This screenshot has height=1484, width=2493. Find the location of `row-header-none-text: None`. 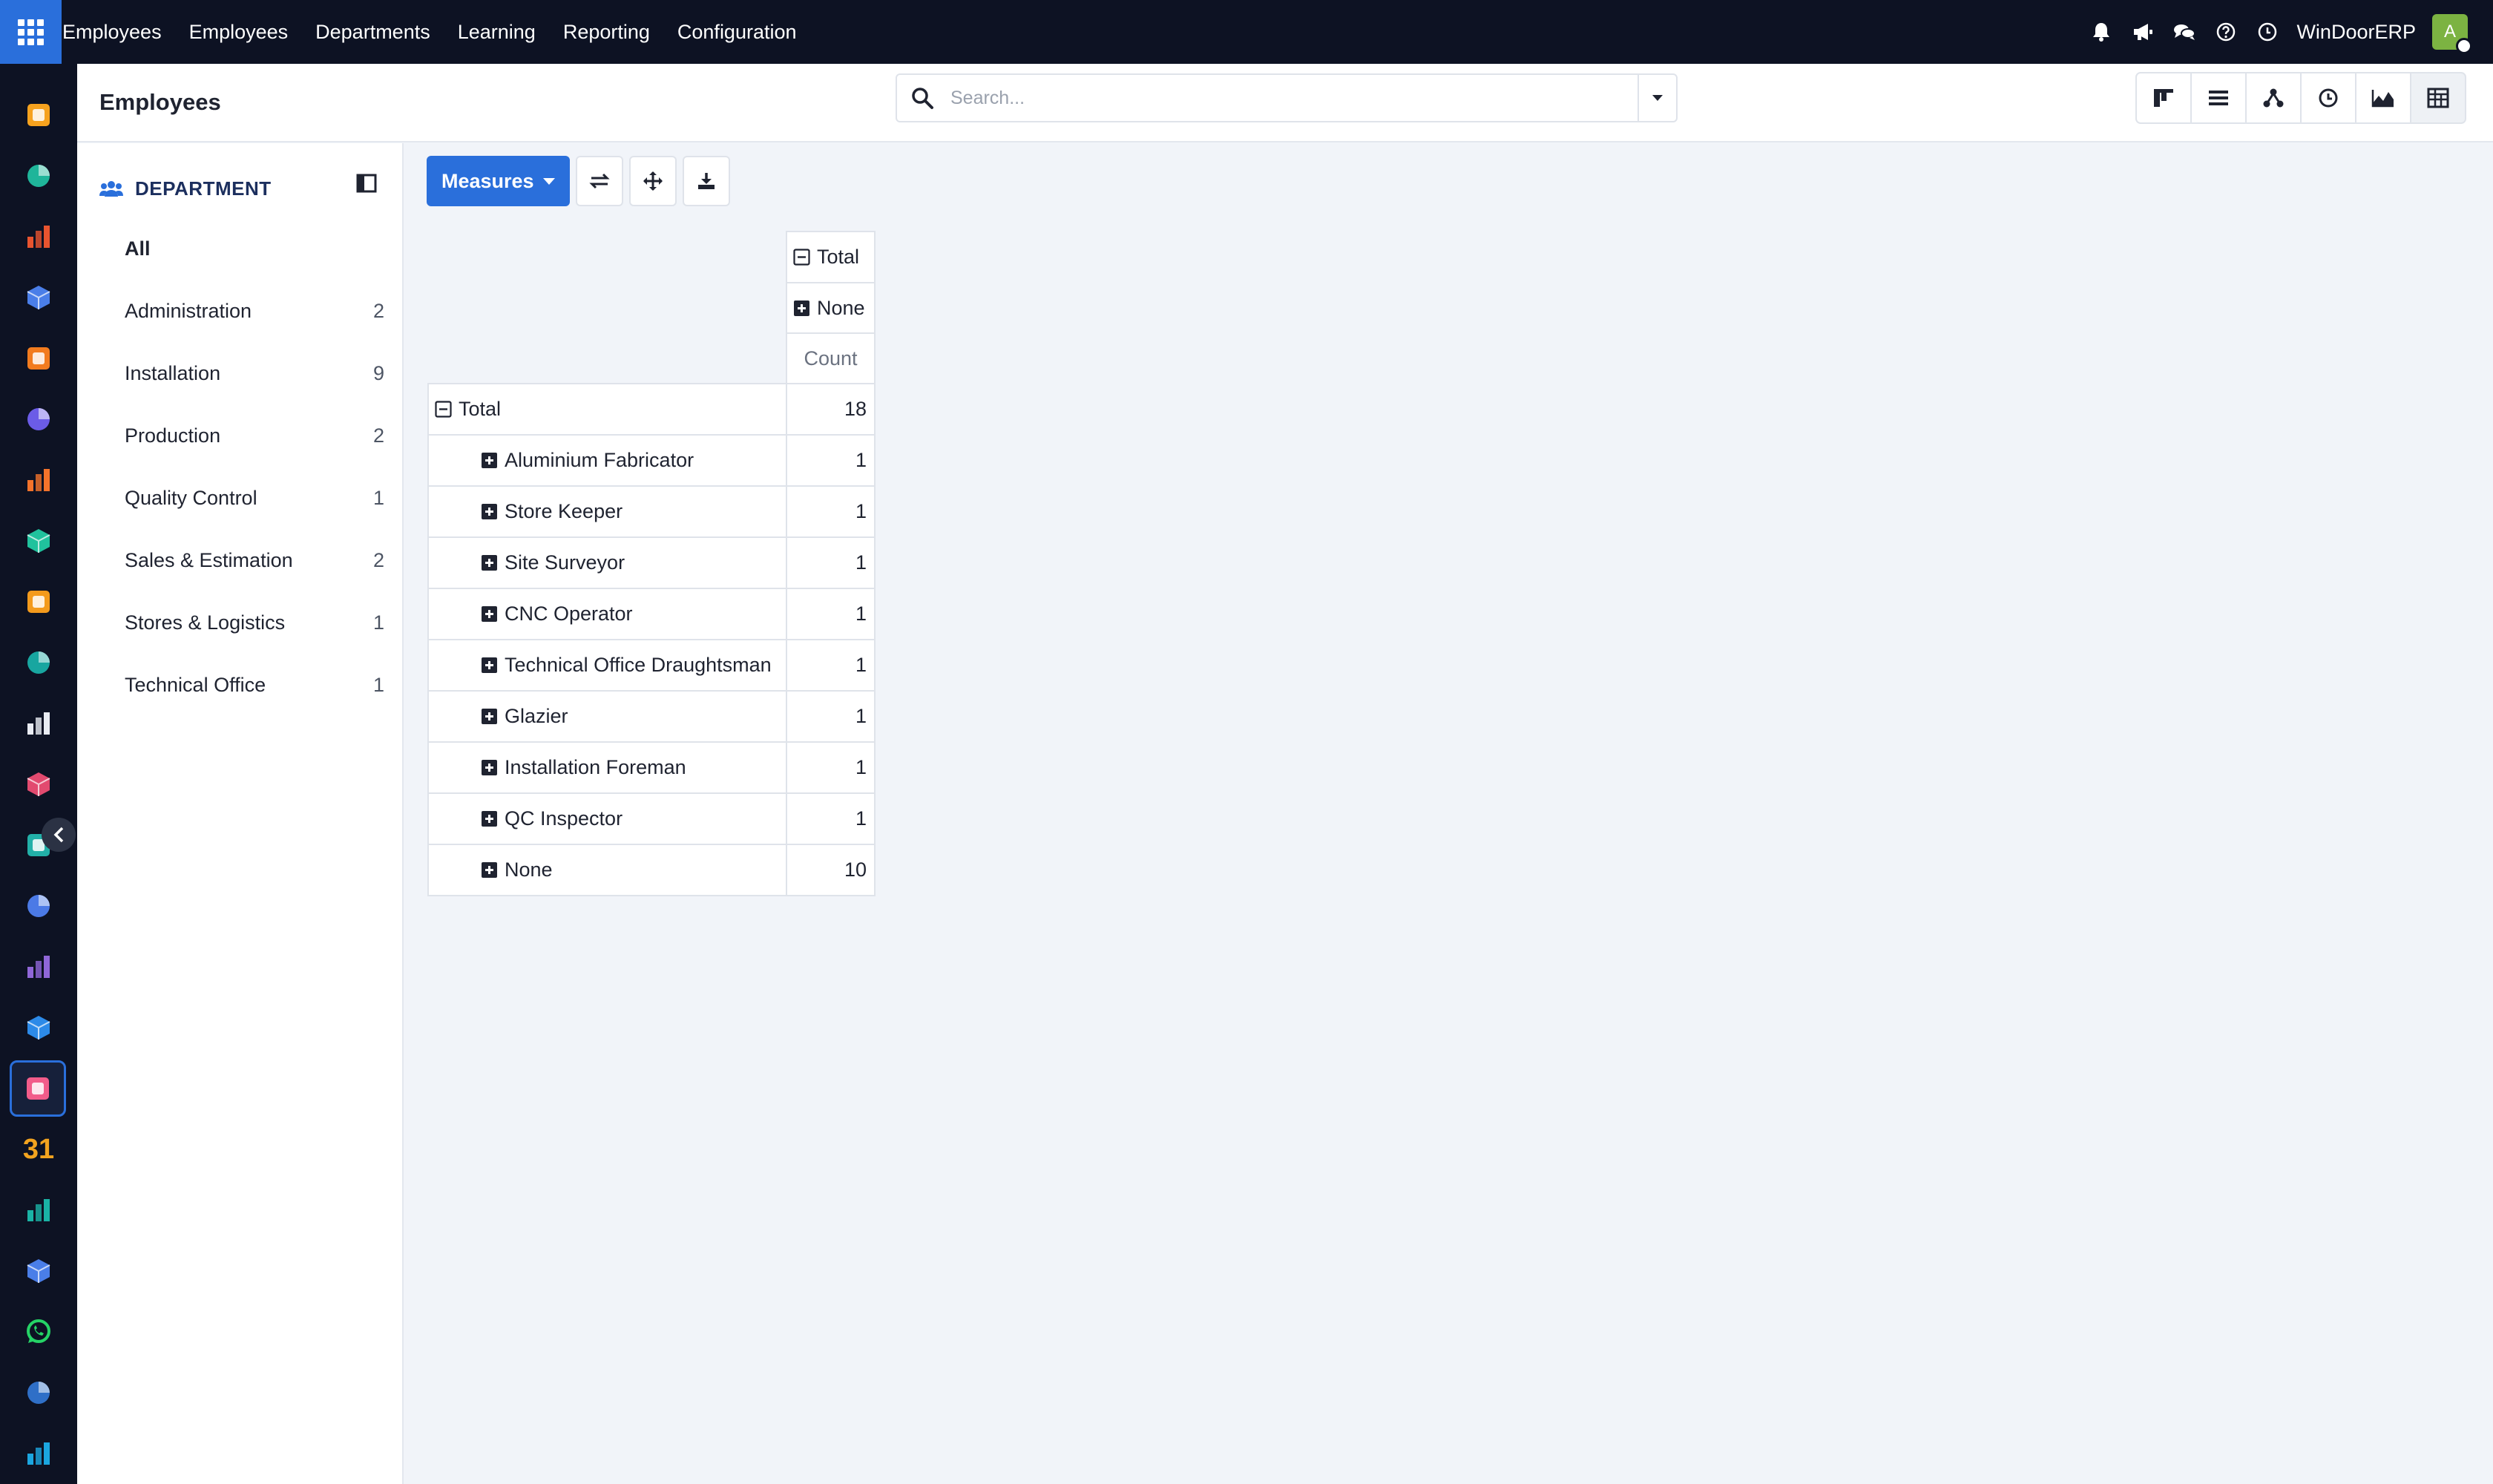

row-header-none-text: None is located at coordinates (529, 869).